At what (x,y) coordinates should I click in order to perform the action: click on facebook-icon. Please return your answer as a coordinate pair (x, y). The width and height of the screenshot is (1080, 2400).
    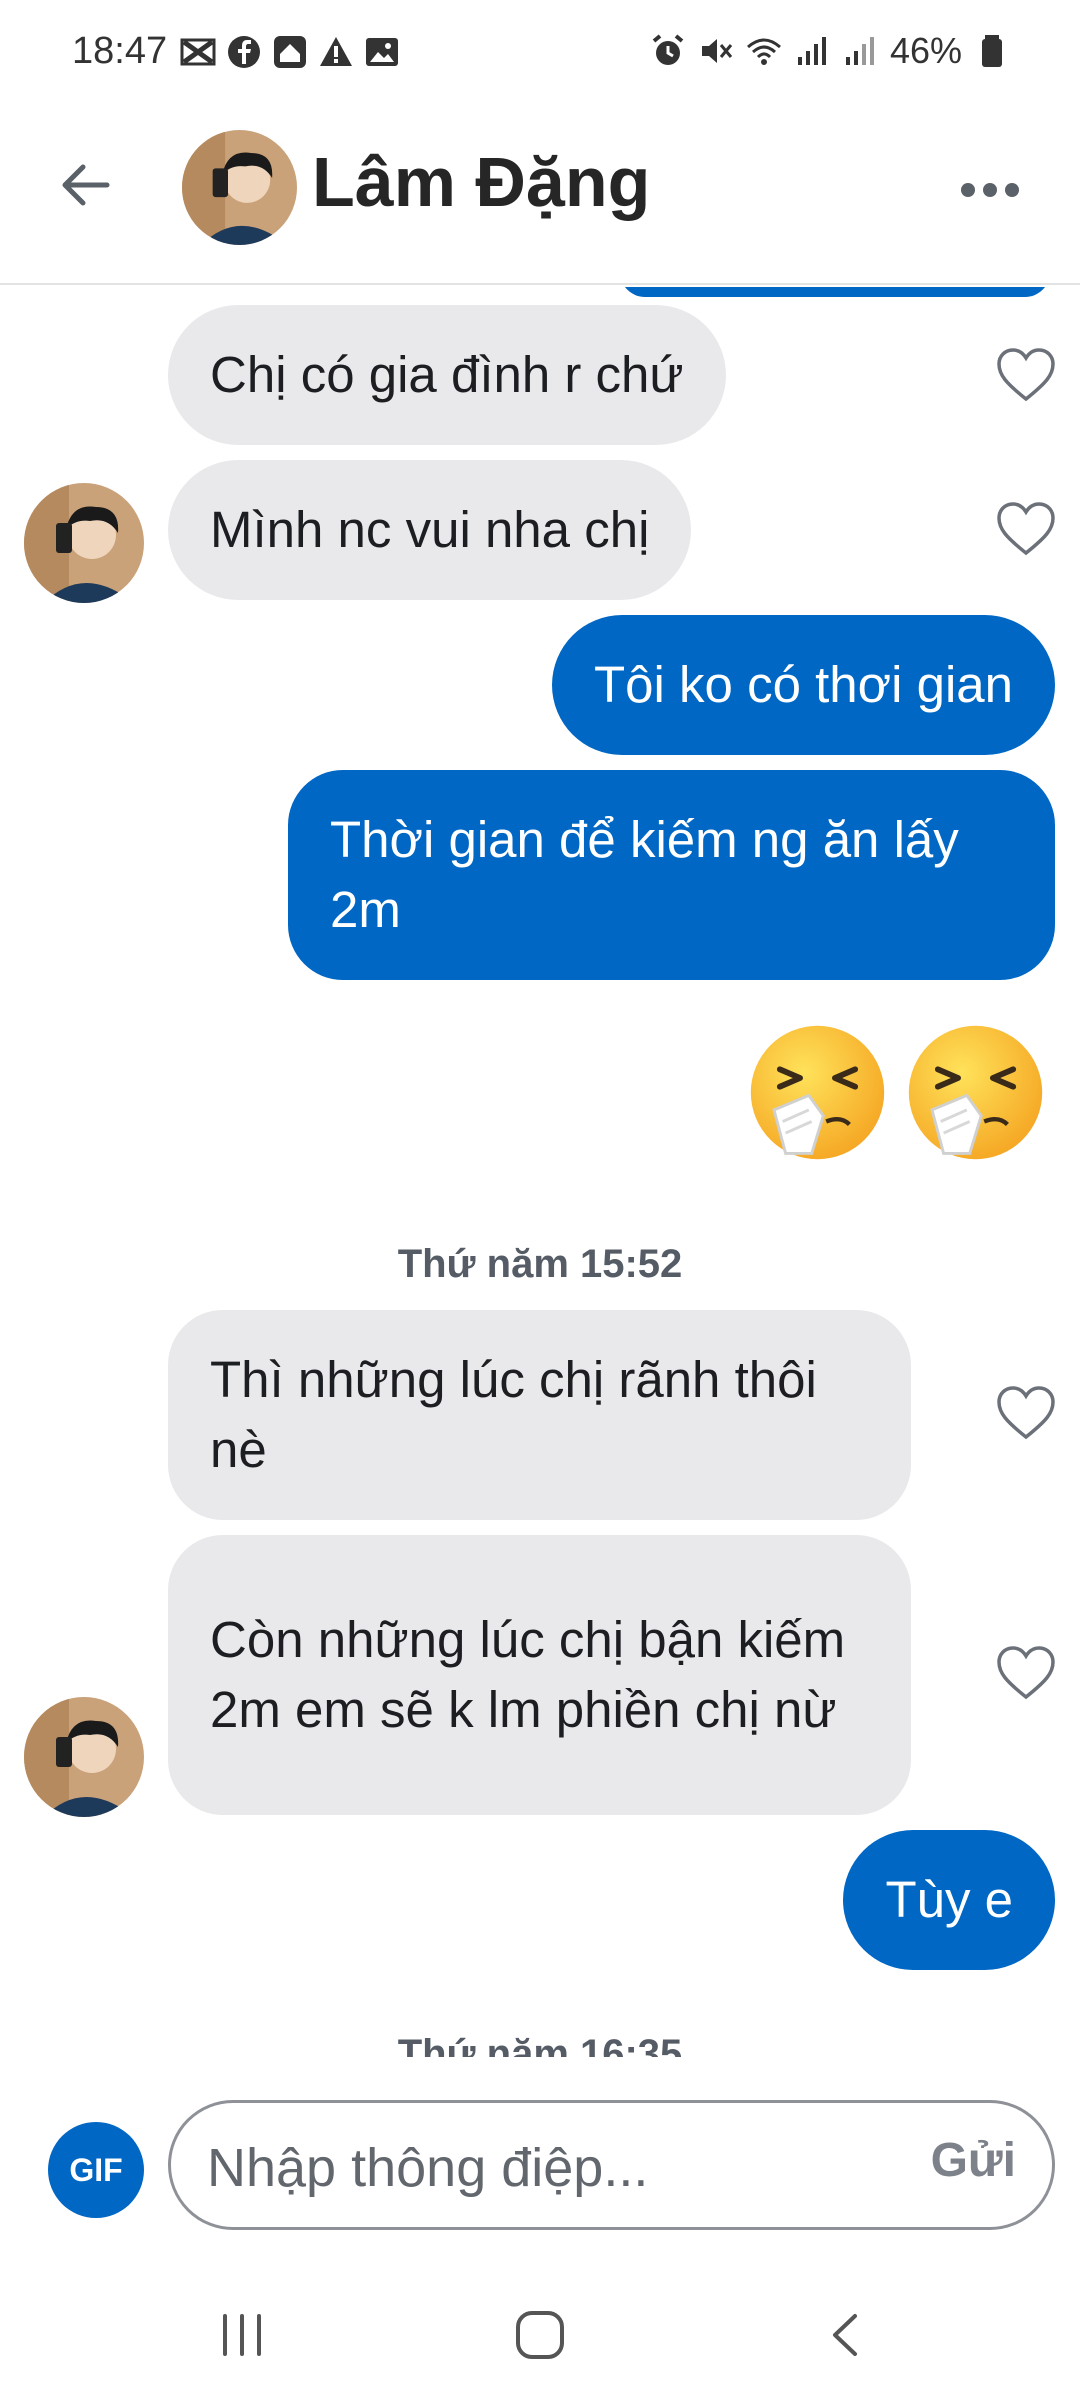
    Looking at the image, I should click on (244, 52).